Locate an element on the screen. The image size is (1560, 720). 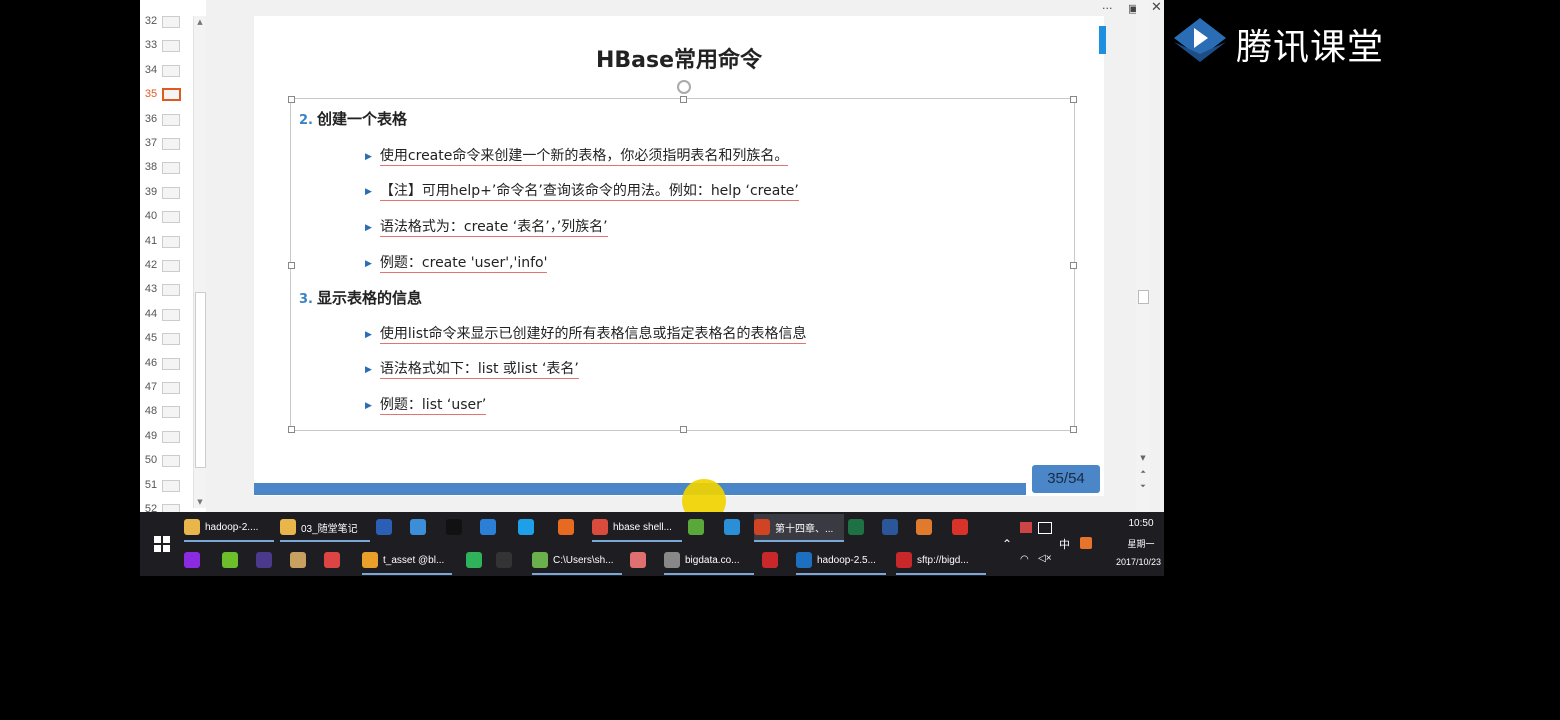
slide-thumbnail: 45 is located at coordinates (173, 339).